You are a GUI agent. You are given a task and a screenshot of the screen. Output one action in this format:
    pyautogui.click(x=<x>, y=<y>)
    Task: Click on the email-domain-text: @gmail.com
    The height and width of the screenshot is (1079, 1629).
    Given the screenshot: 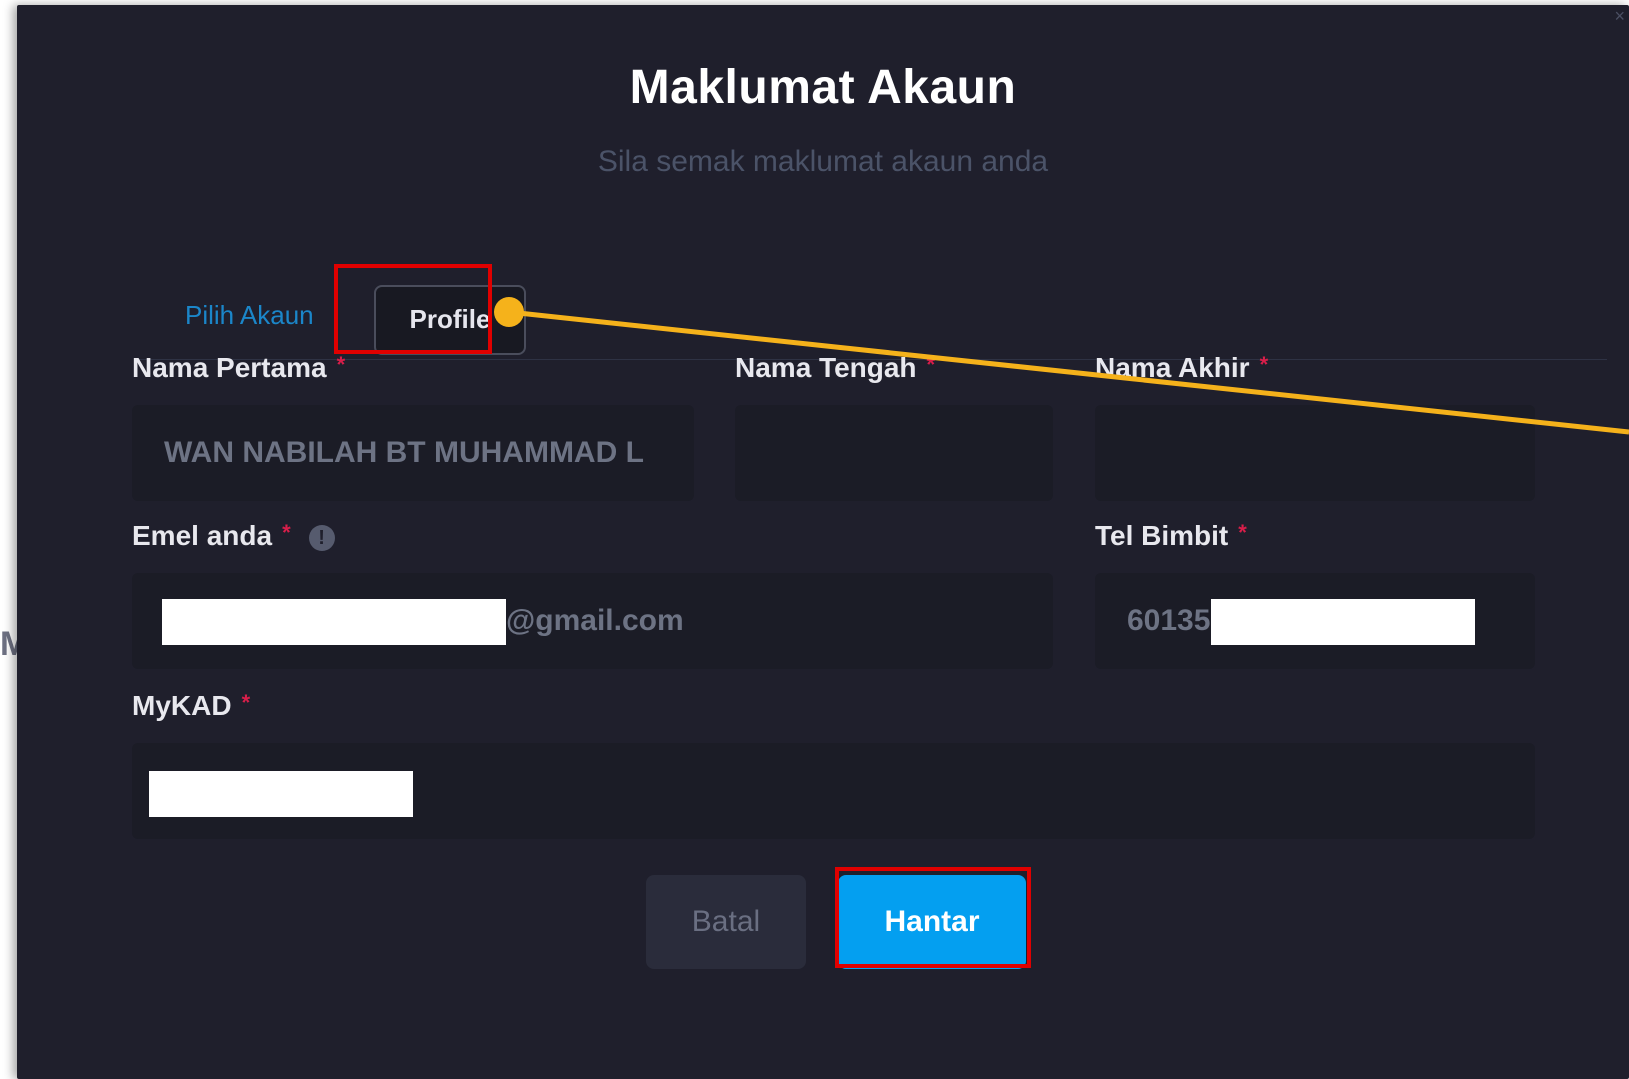 What is the action you would take?
    pyautogui.click(x=595, y=620)
    